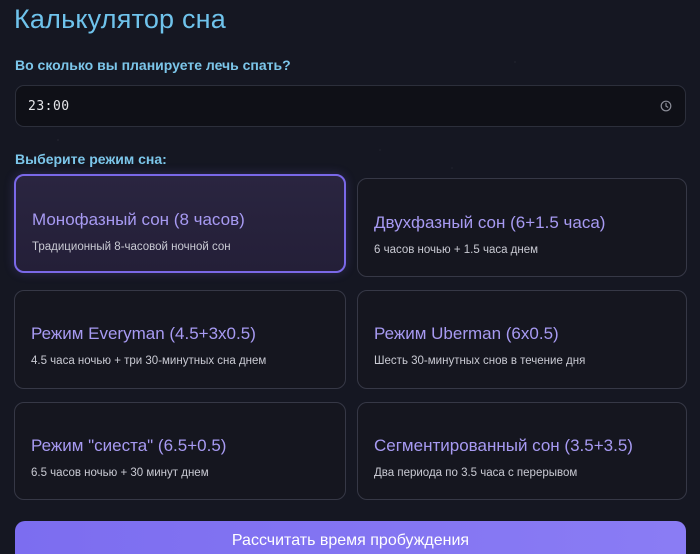 The width and height of the screenshot is (700, 554). What do you see at coordinates (153, 65) in the screenshot?
I see `bedtime-label: Во сколько вы планируете лечь спать?` at bounding box center [153, 65].